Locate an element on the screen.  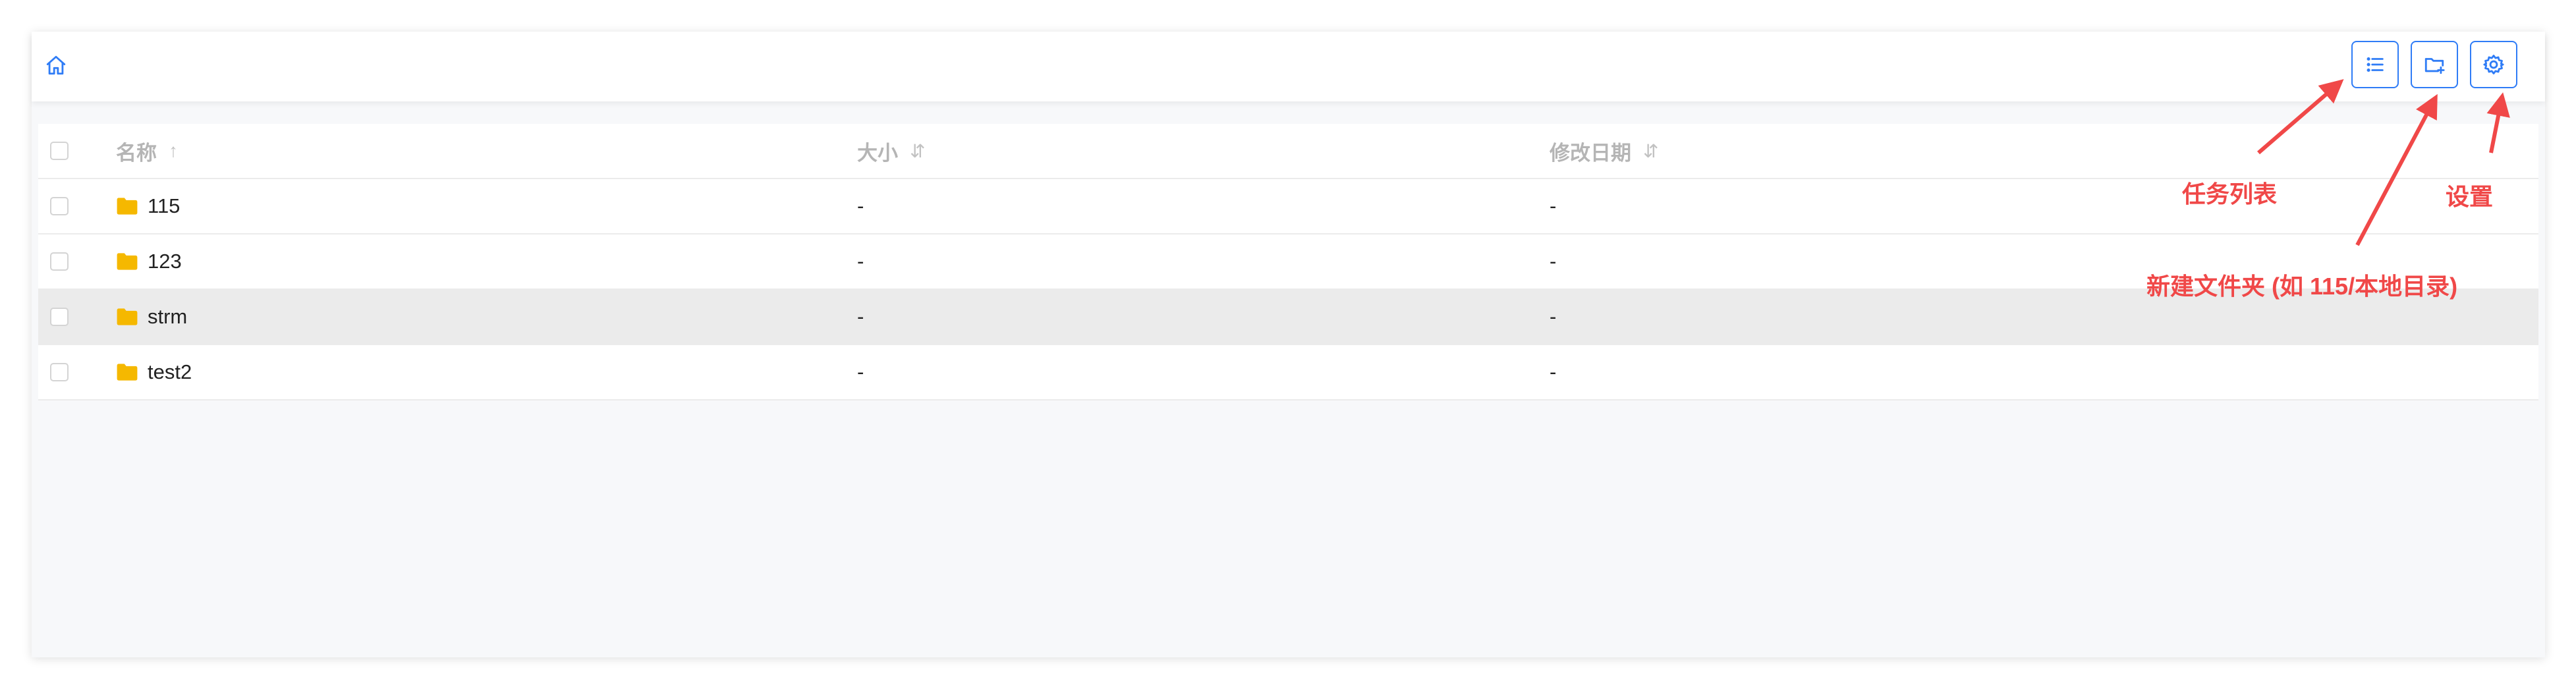
file-name: strm is located at coordinates (168, 316).